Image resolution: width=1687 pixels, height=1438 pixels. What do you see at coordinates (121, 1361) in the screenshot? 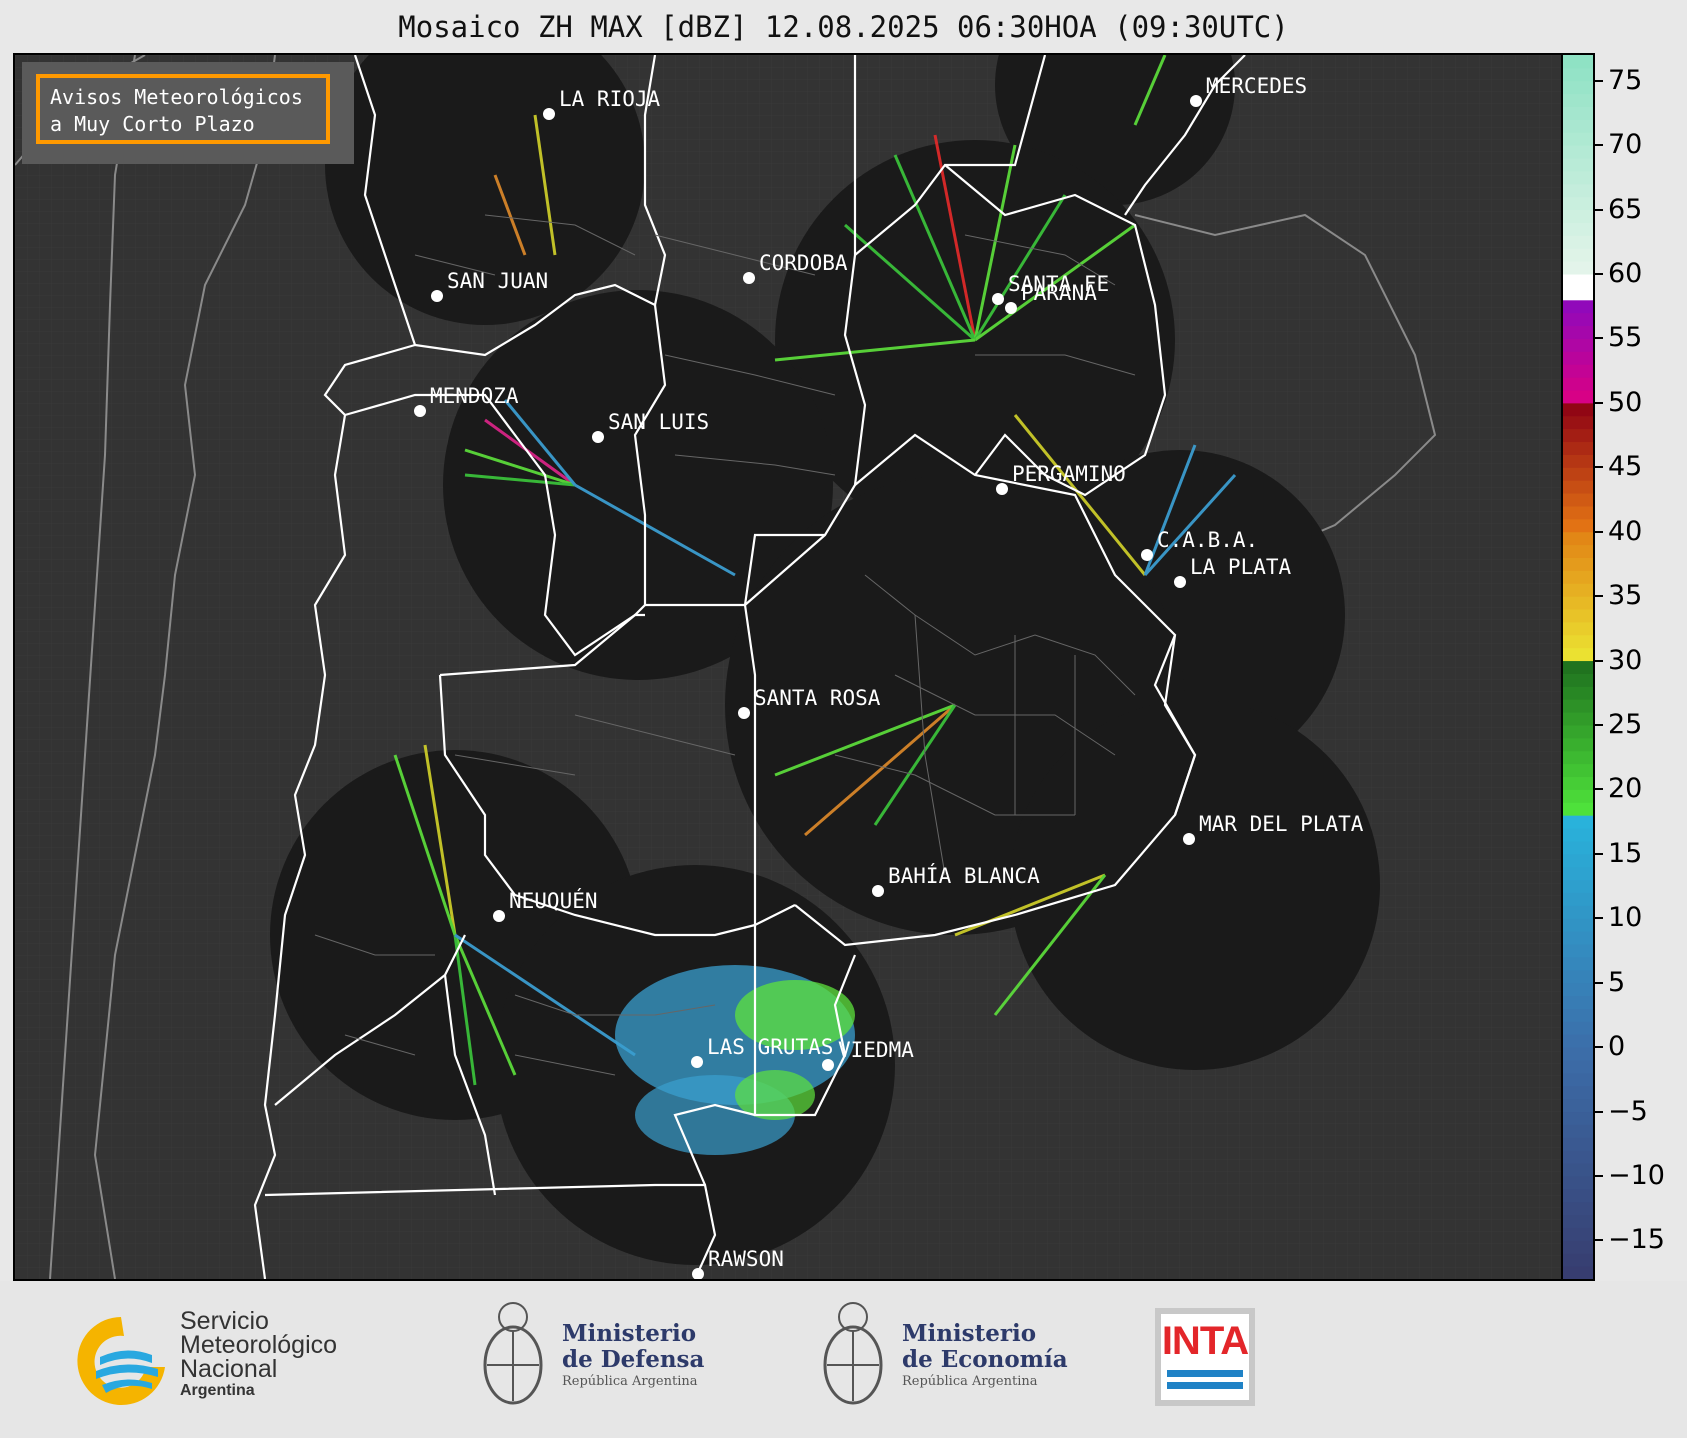
I see `smn-emblem-icon` at bounding box center [121, 1361].